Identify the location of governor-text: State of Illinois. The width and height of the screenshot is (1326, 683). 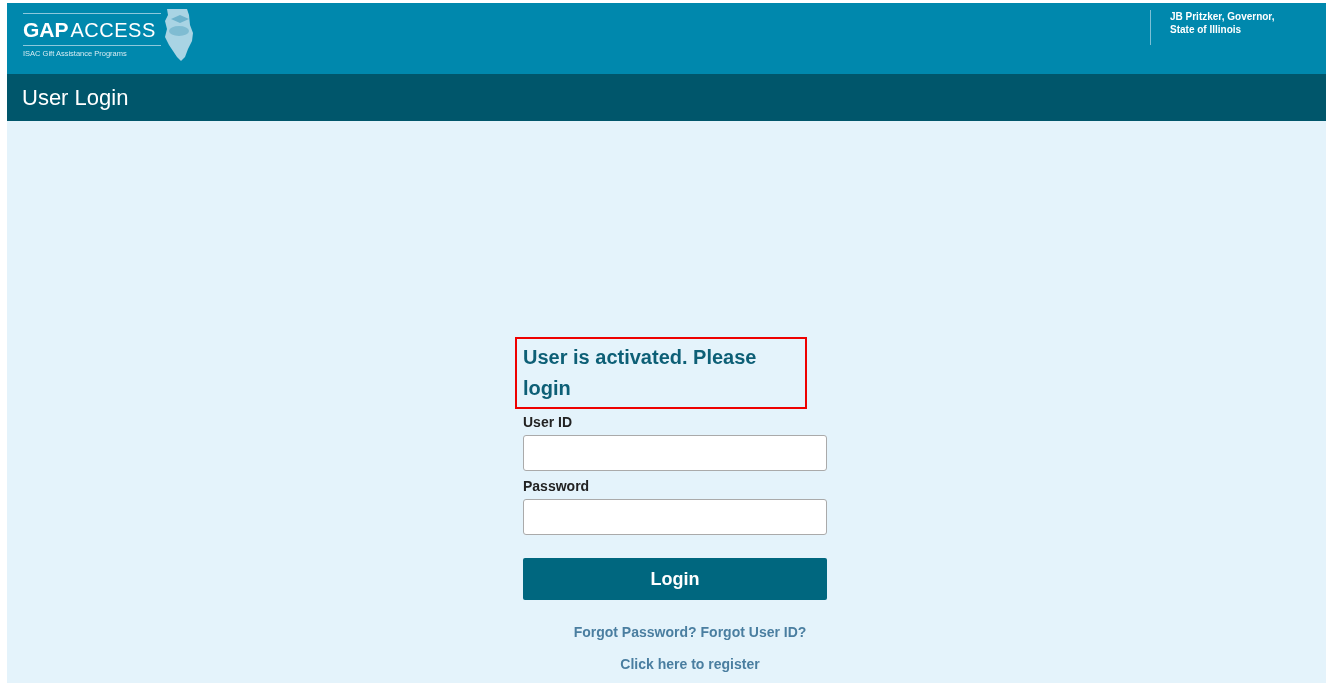
(1206, 29).